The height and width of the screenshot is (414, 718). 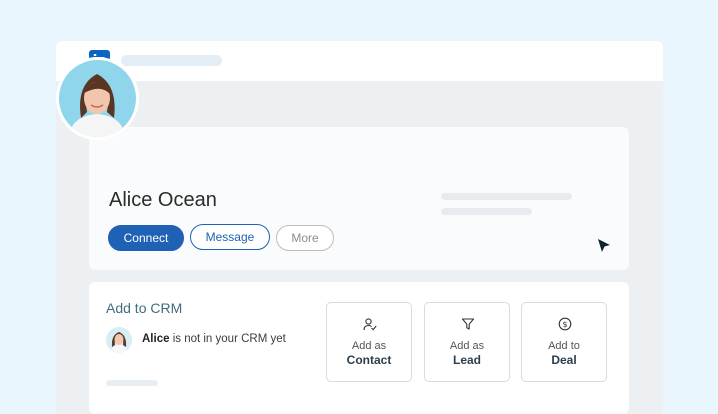 I want to click on profile-name: Alice Ocean, so click(x=163, y=200).